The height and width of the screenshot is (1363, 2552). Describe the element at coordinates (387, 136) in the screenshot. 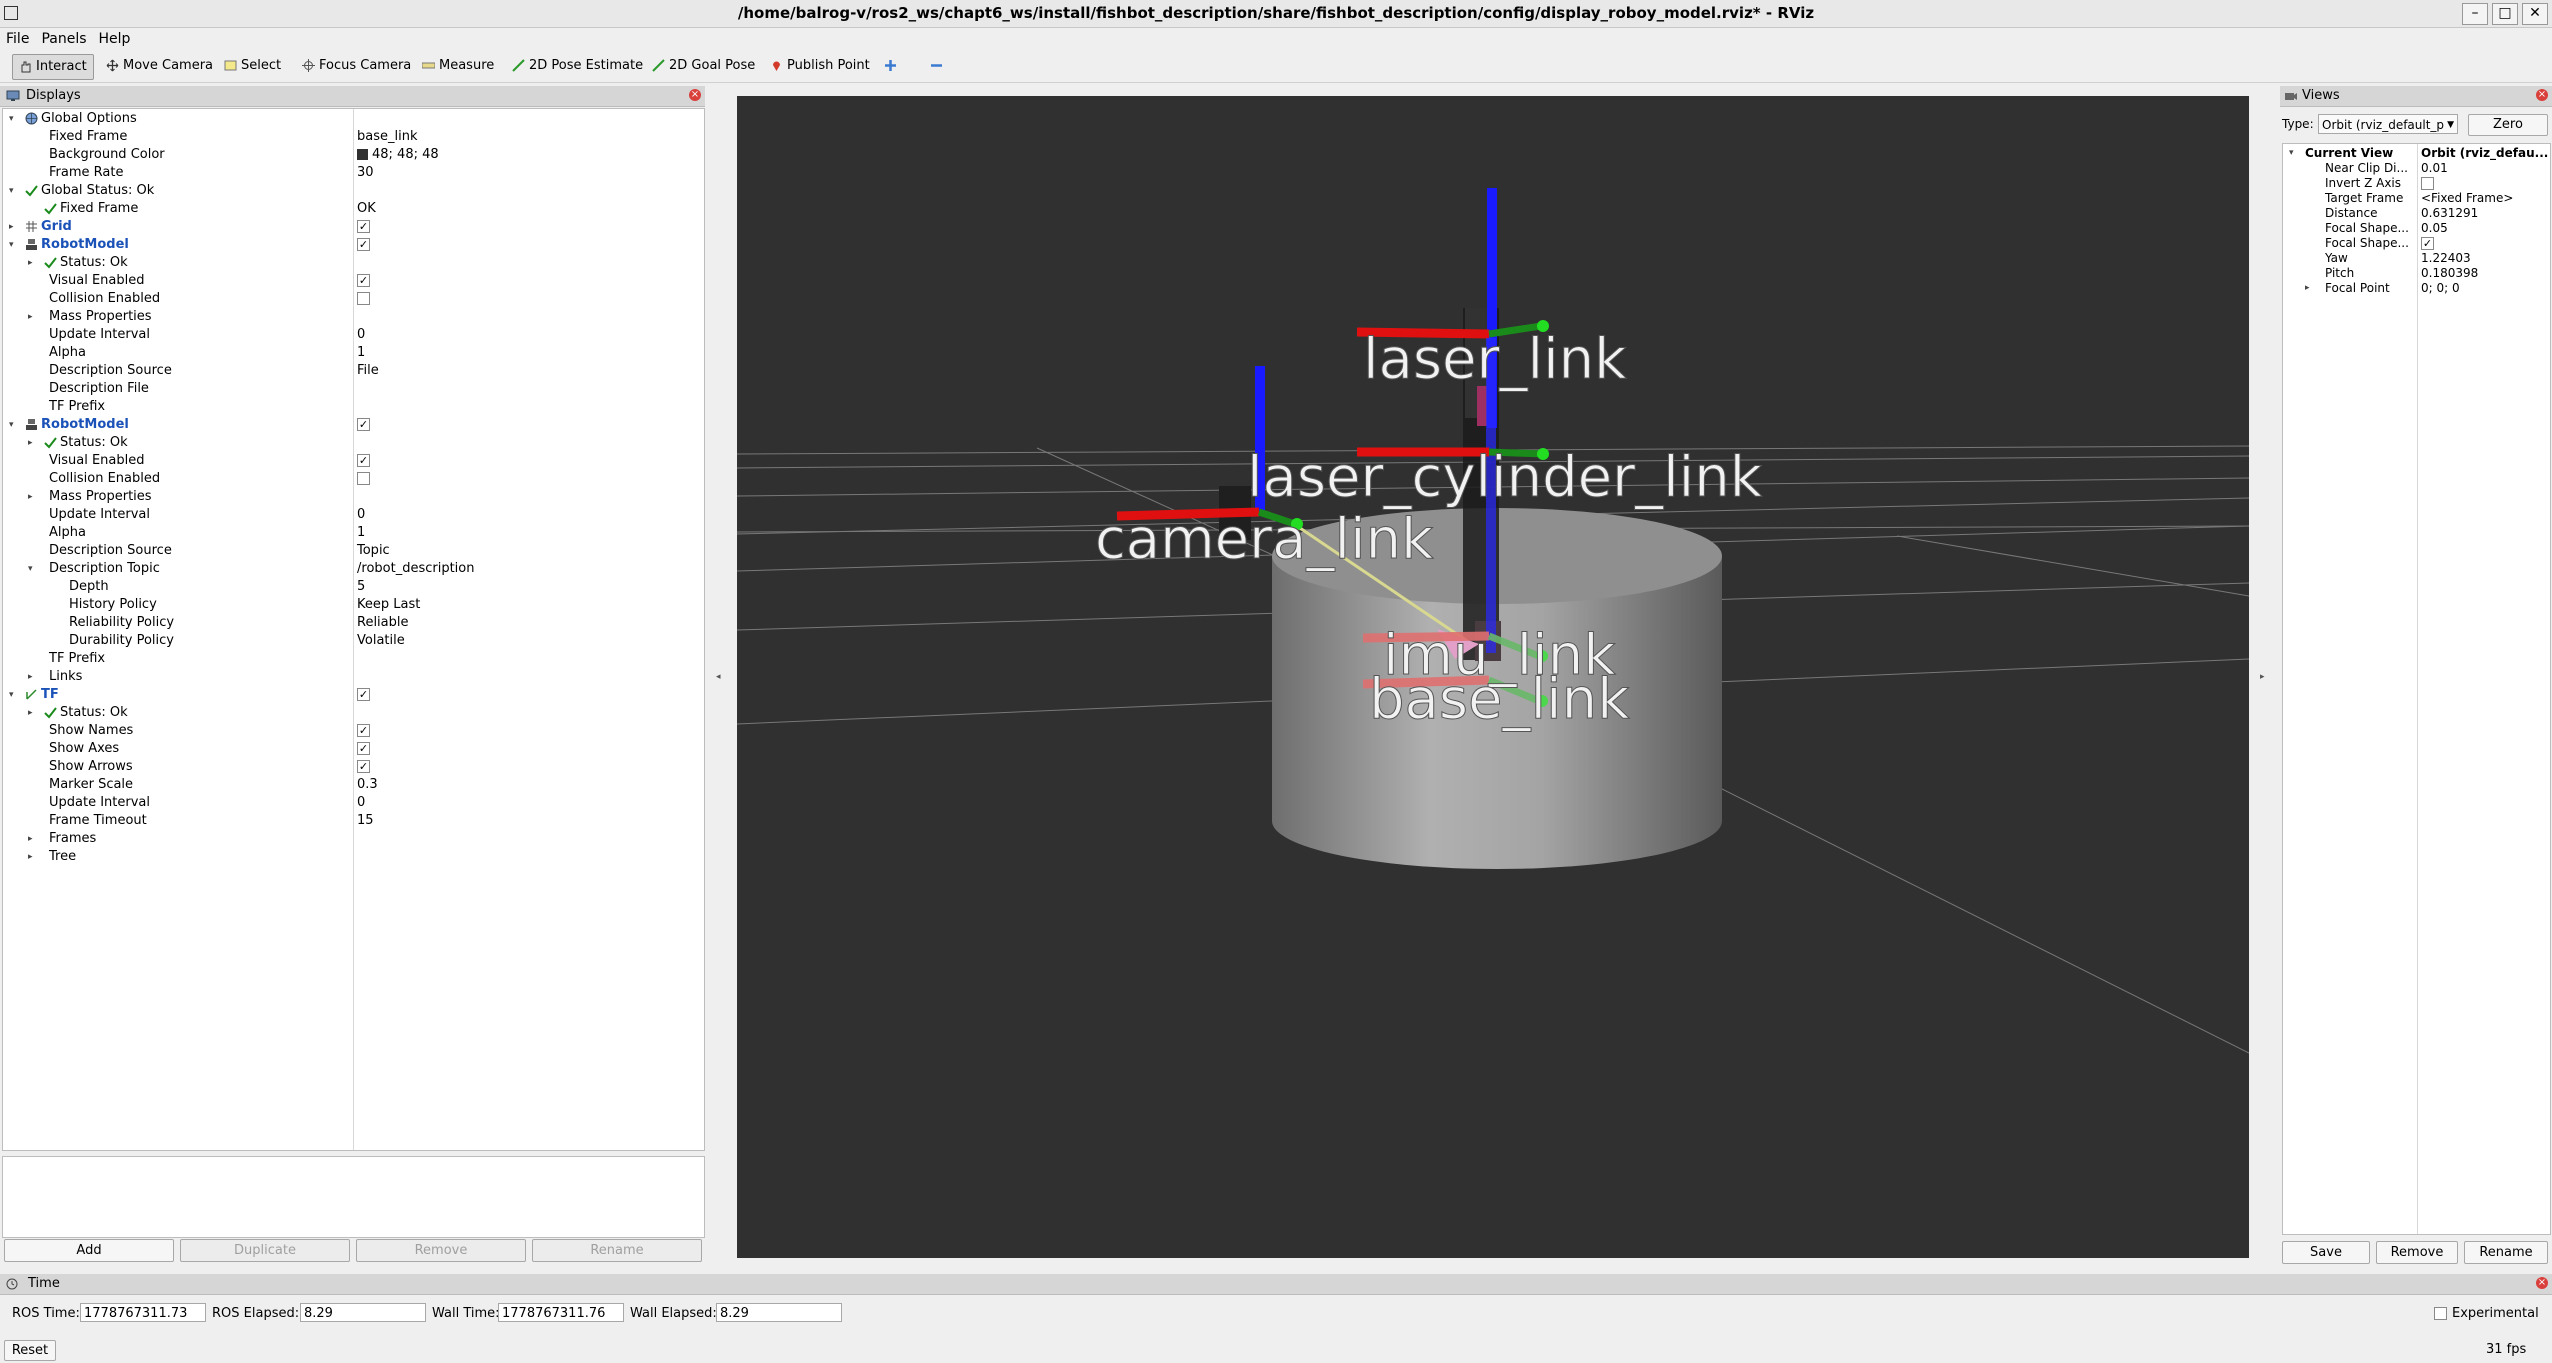

I see `display-row-value: base_link` at that location.